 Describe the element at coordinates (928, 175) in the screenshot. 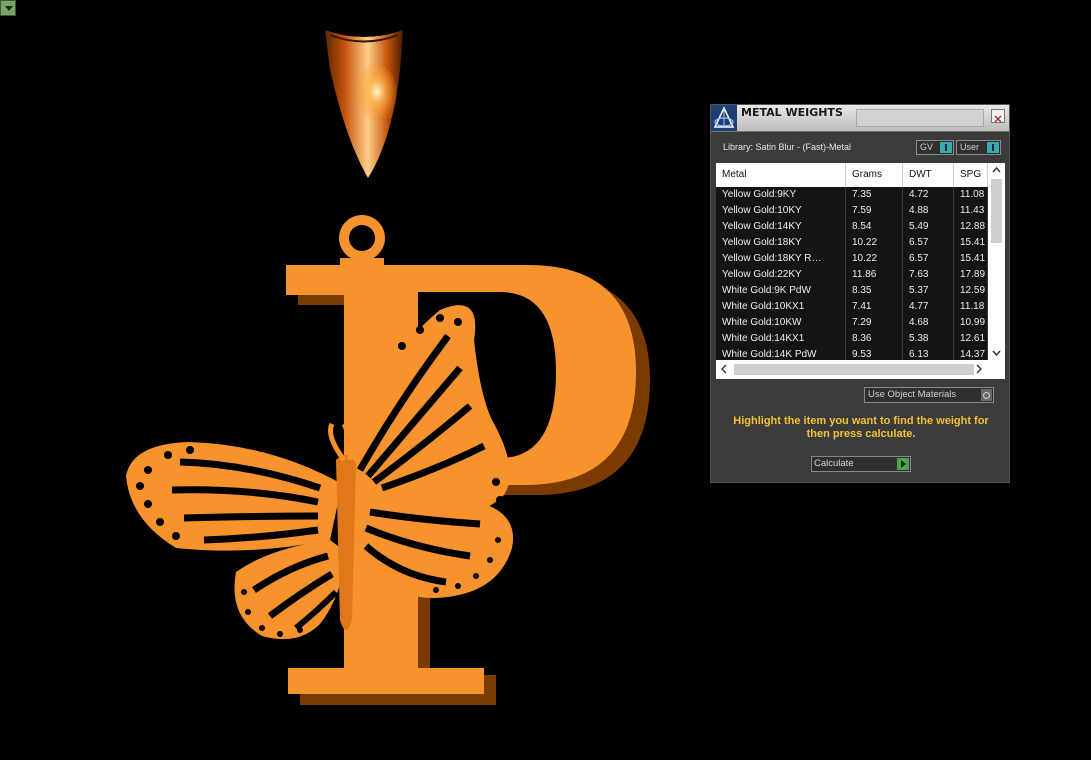

I see `column-header-dwt: DWT` at that location.